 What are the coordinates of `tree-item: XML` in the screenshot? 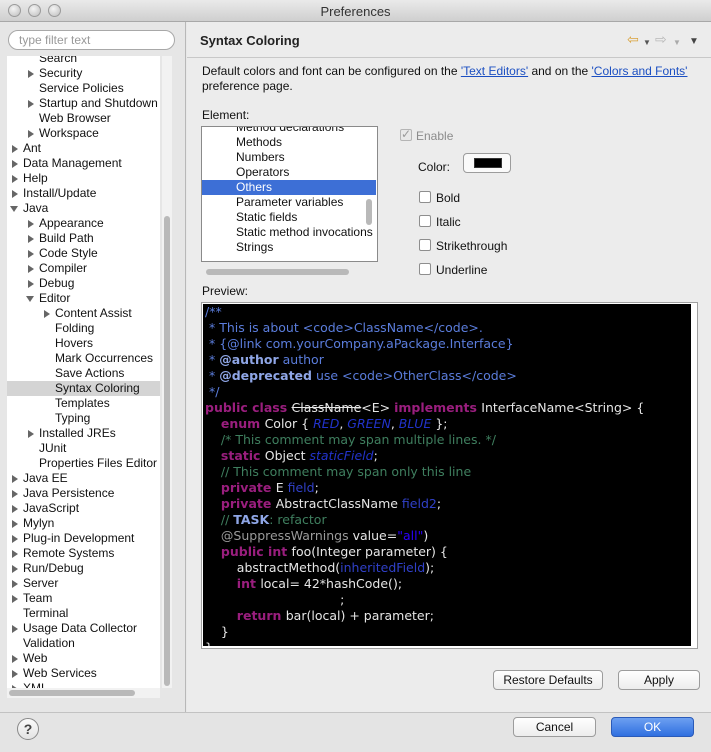 It's located at (83, 684).